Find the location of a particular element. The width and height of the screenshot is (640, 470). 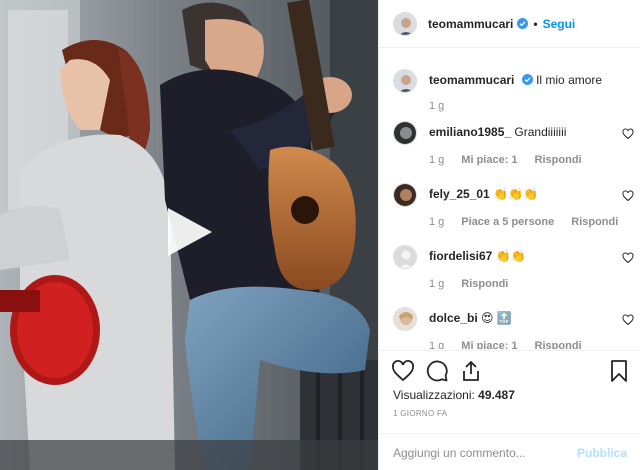

post-caption: teomammucari Il mio amore 1 g is located at coordinates (509, 81).